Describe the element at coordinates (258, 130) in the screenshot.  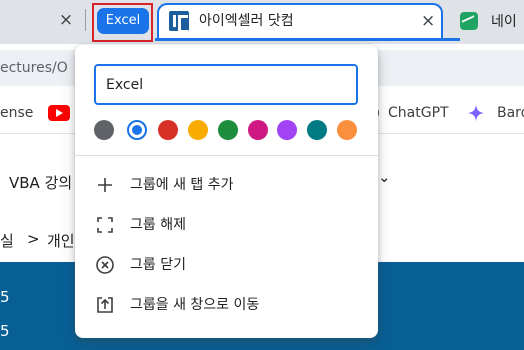
I see `color-swatch-pink` at that location.